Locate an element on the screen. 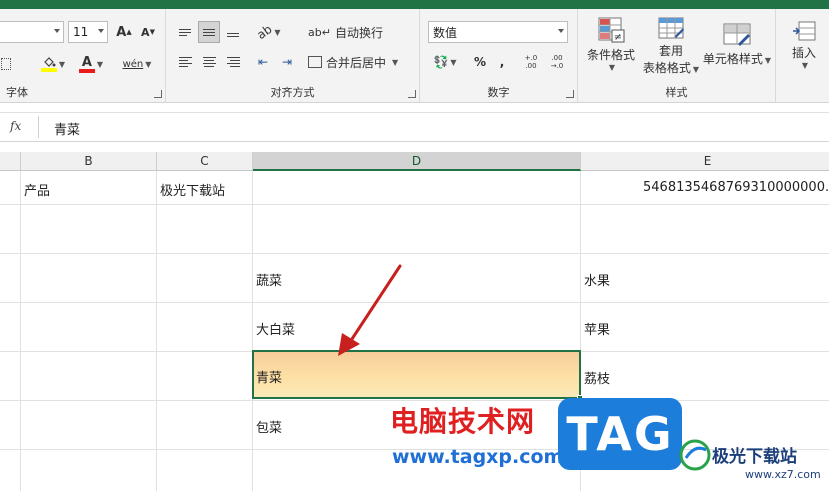  font-name-box is located at coordinates (32, 32).